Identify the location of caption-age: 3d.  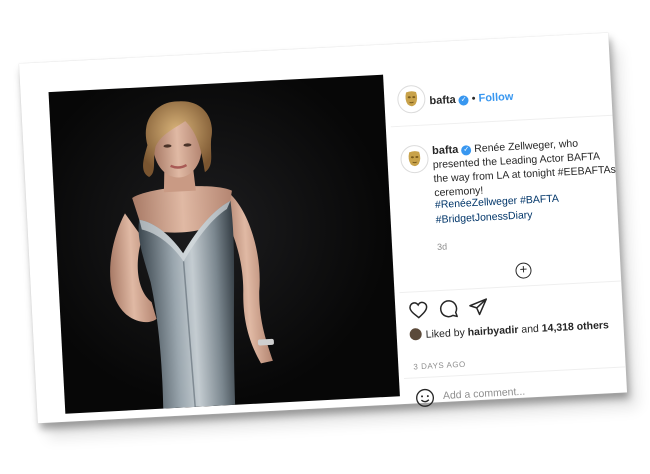
(442, 247).